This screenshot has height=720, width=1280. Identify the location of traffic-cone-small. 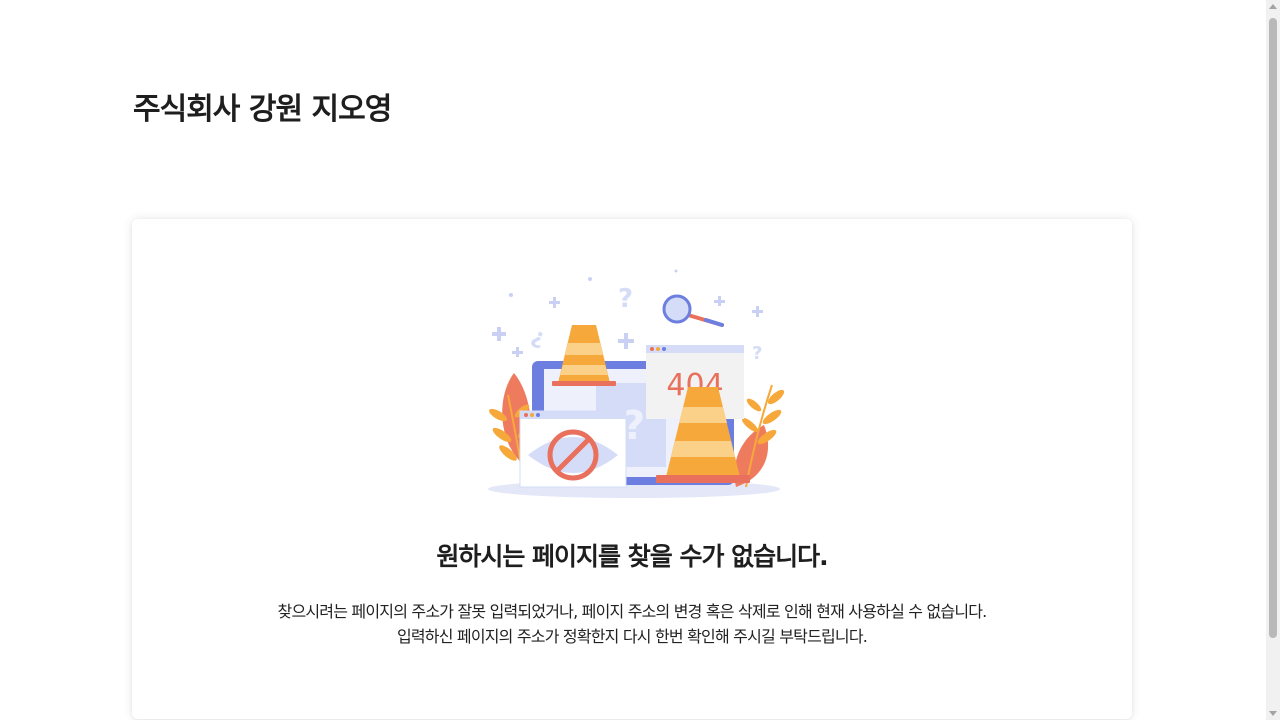
(584, 355).